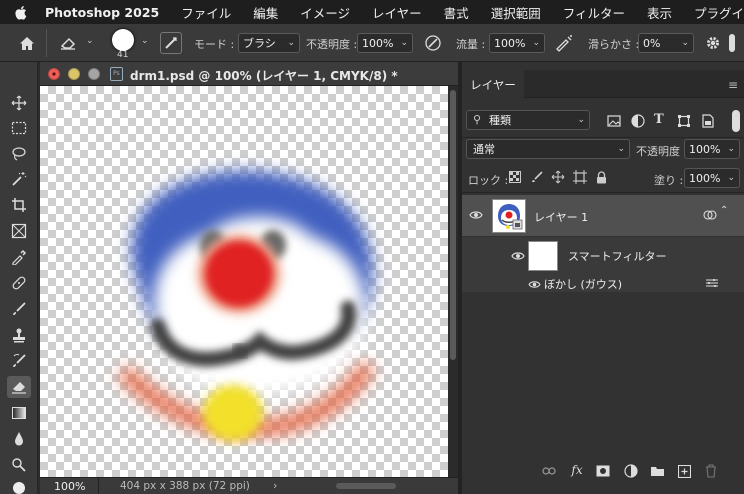 This screenshot has width=744, height=494. Describe the element at coordinates (733, 85) in the screenshot. I see `panel-menu-icon: ≡` at that location.